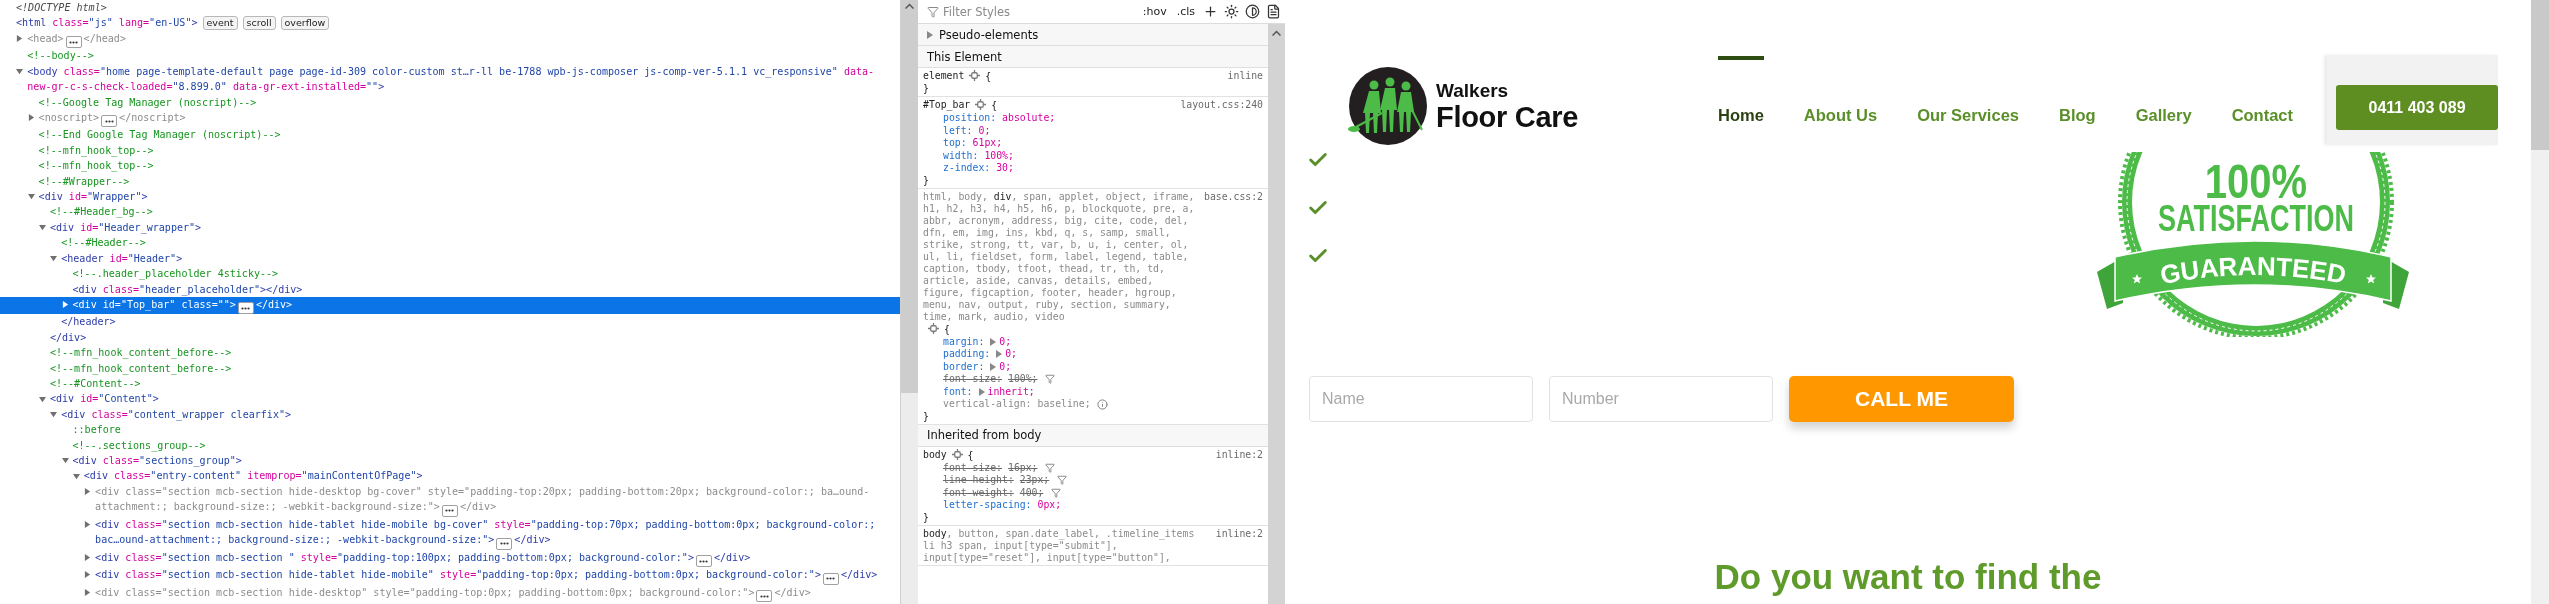 The image size is (2549, 604). Describe the element at coordinates (450, 384) in the screenshot. I see `dom-tree-row: <!--#Content-->` at that location.